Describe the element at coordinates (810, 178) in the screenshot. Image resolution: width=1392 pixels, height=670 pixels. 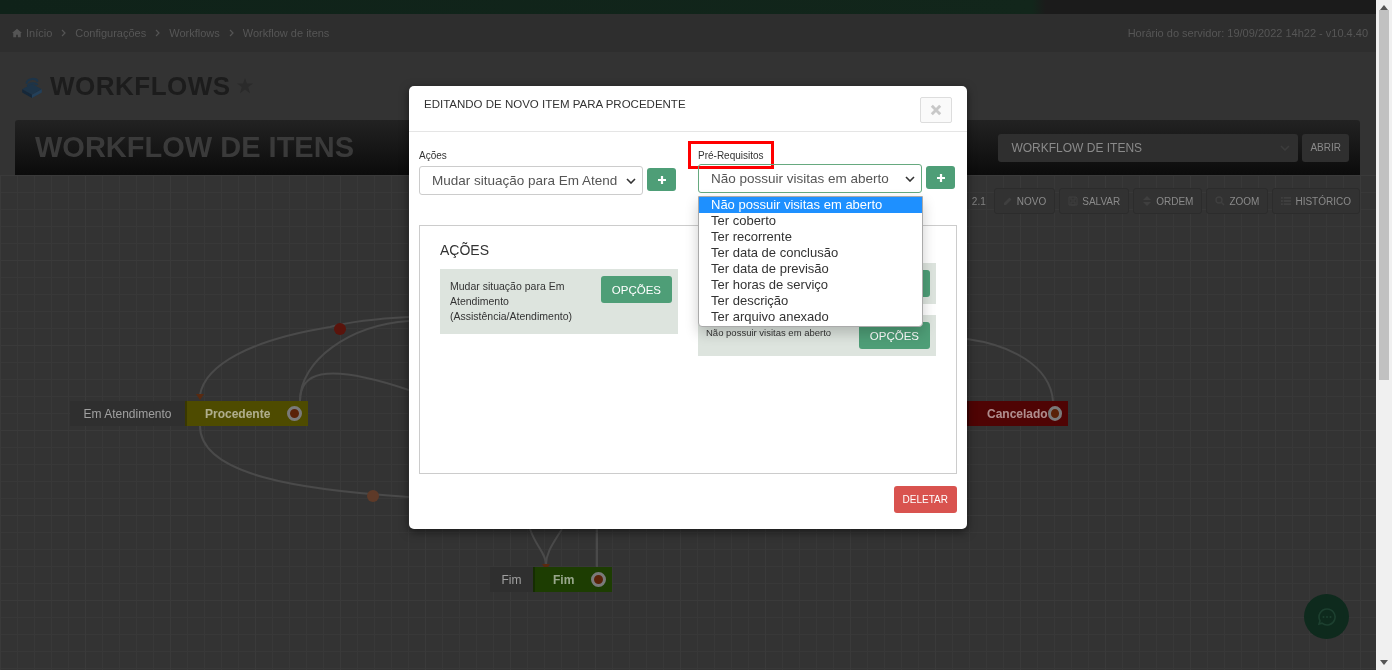
I see `dropdown-select: Não possuir visitas em aberto` at that location.